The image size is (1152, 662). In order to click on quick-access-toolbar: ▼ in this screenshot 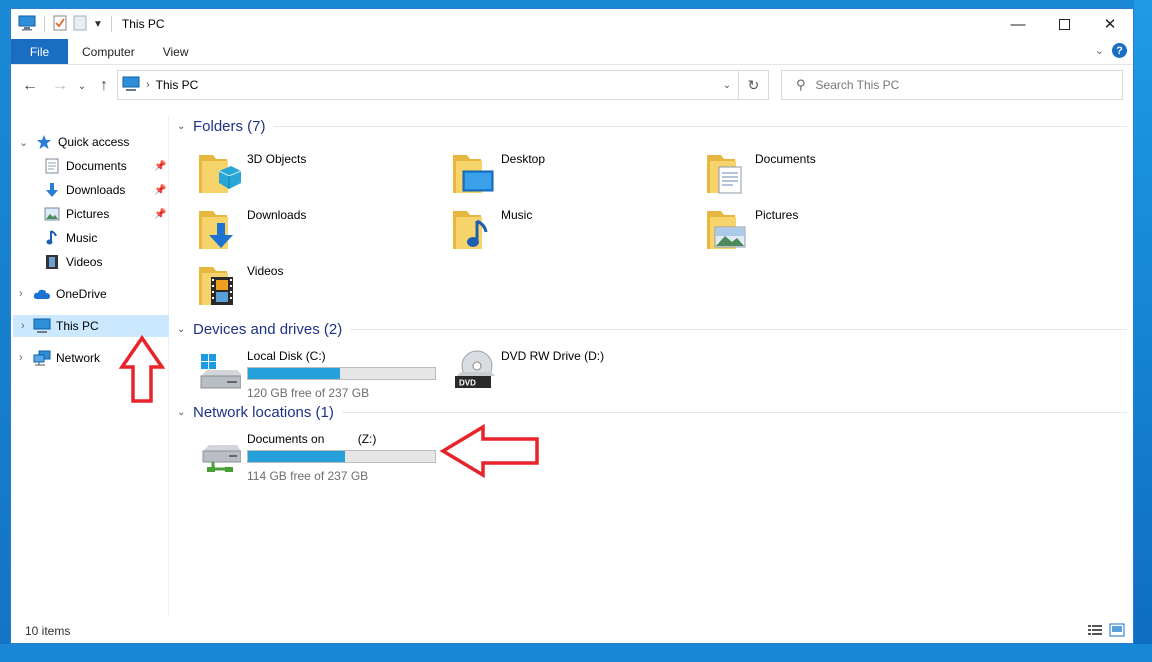, I will do `click(62, 24)`.